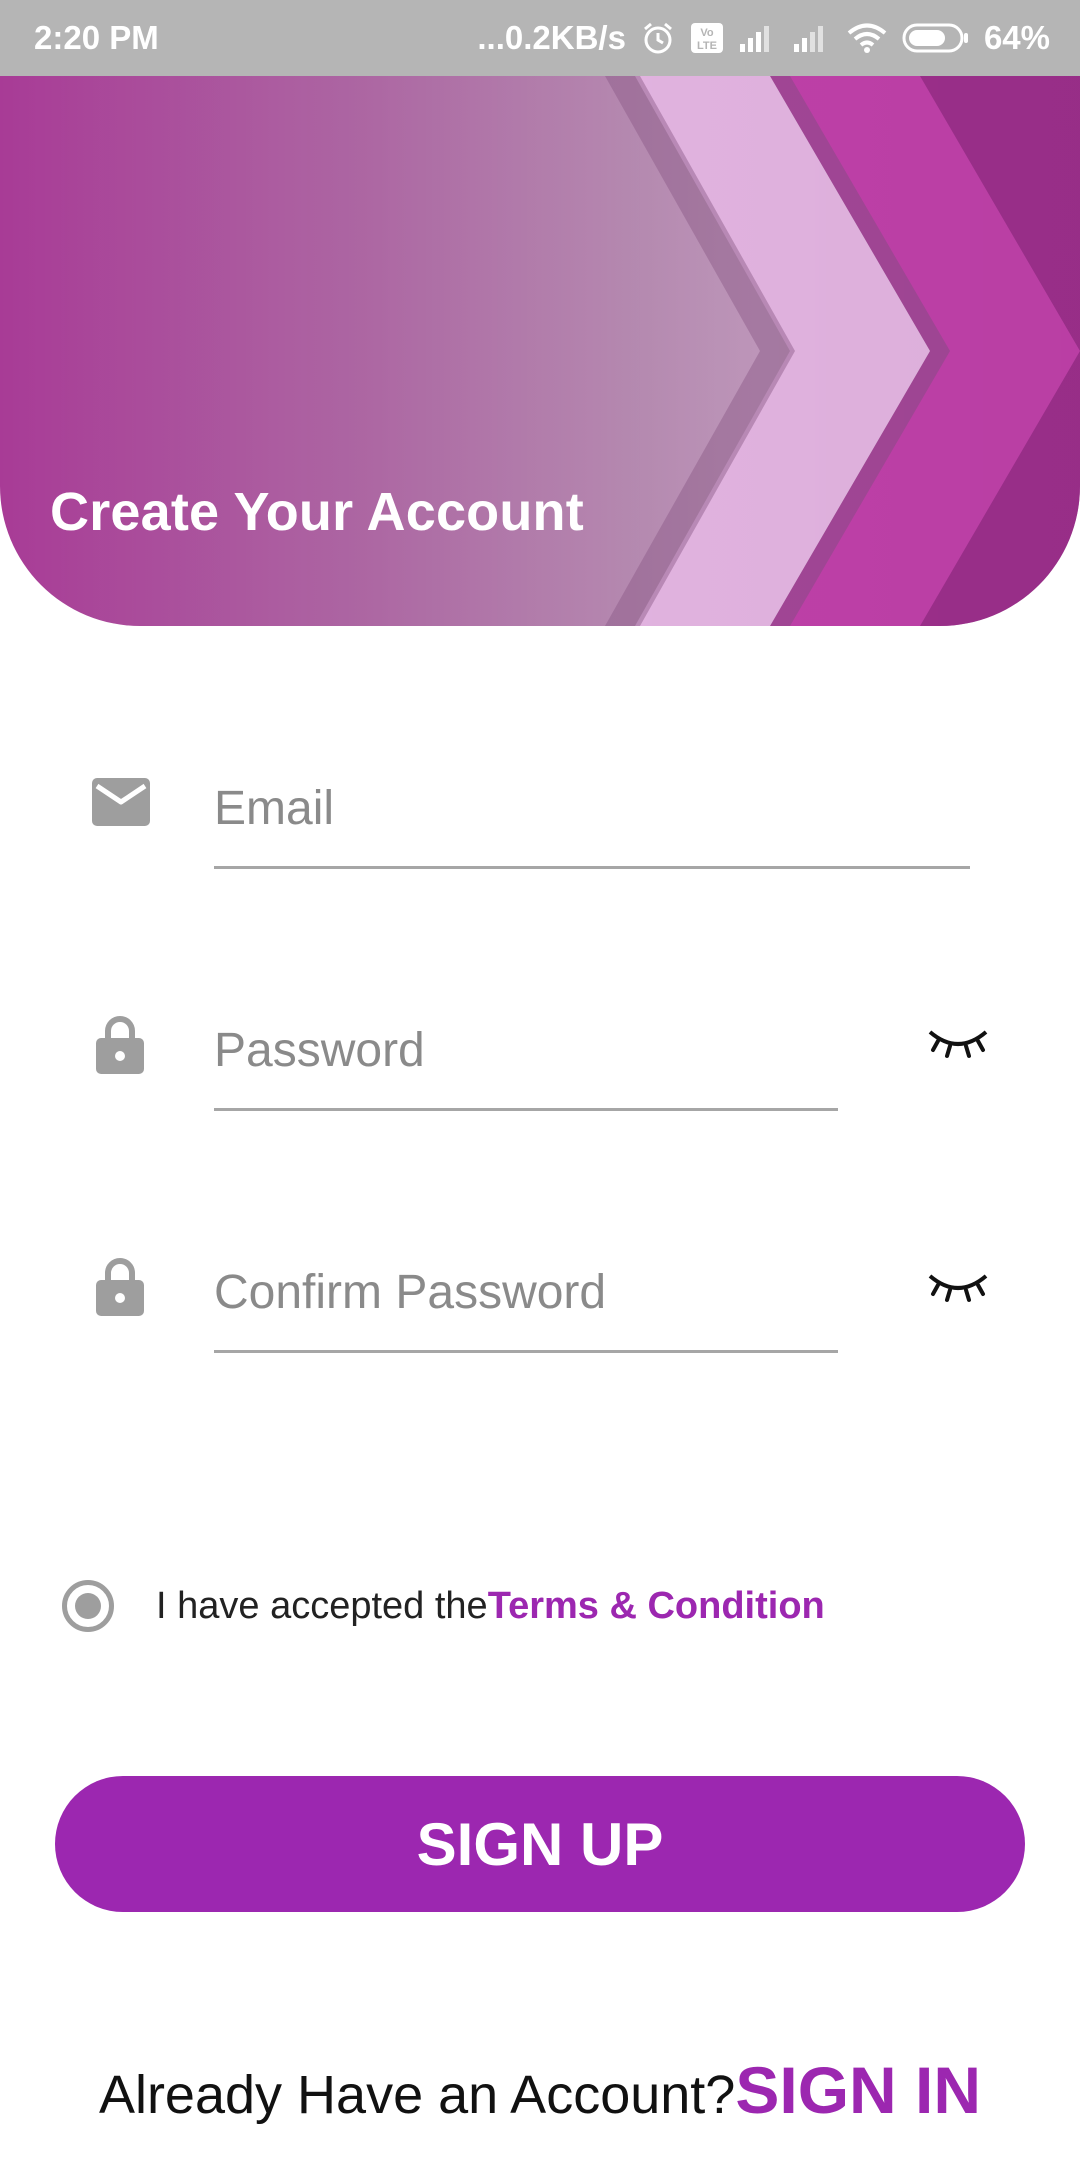 This screenshot has height=2160, width=1080. Describe the element at coordinates (707, 46) in the screenshot. I see `svg-text: LTE` at that location.